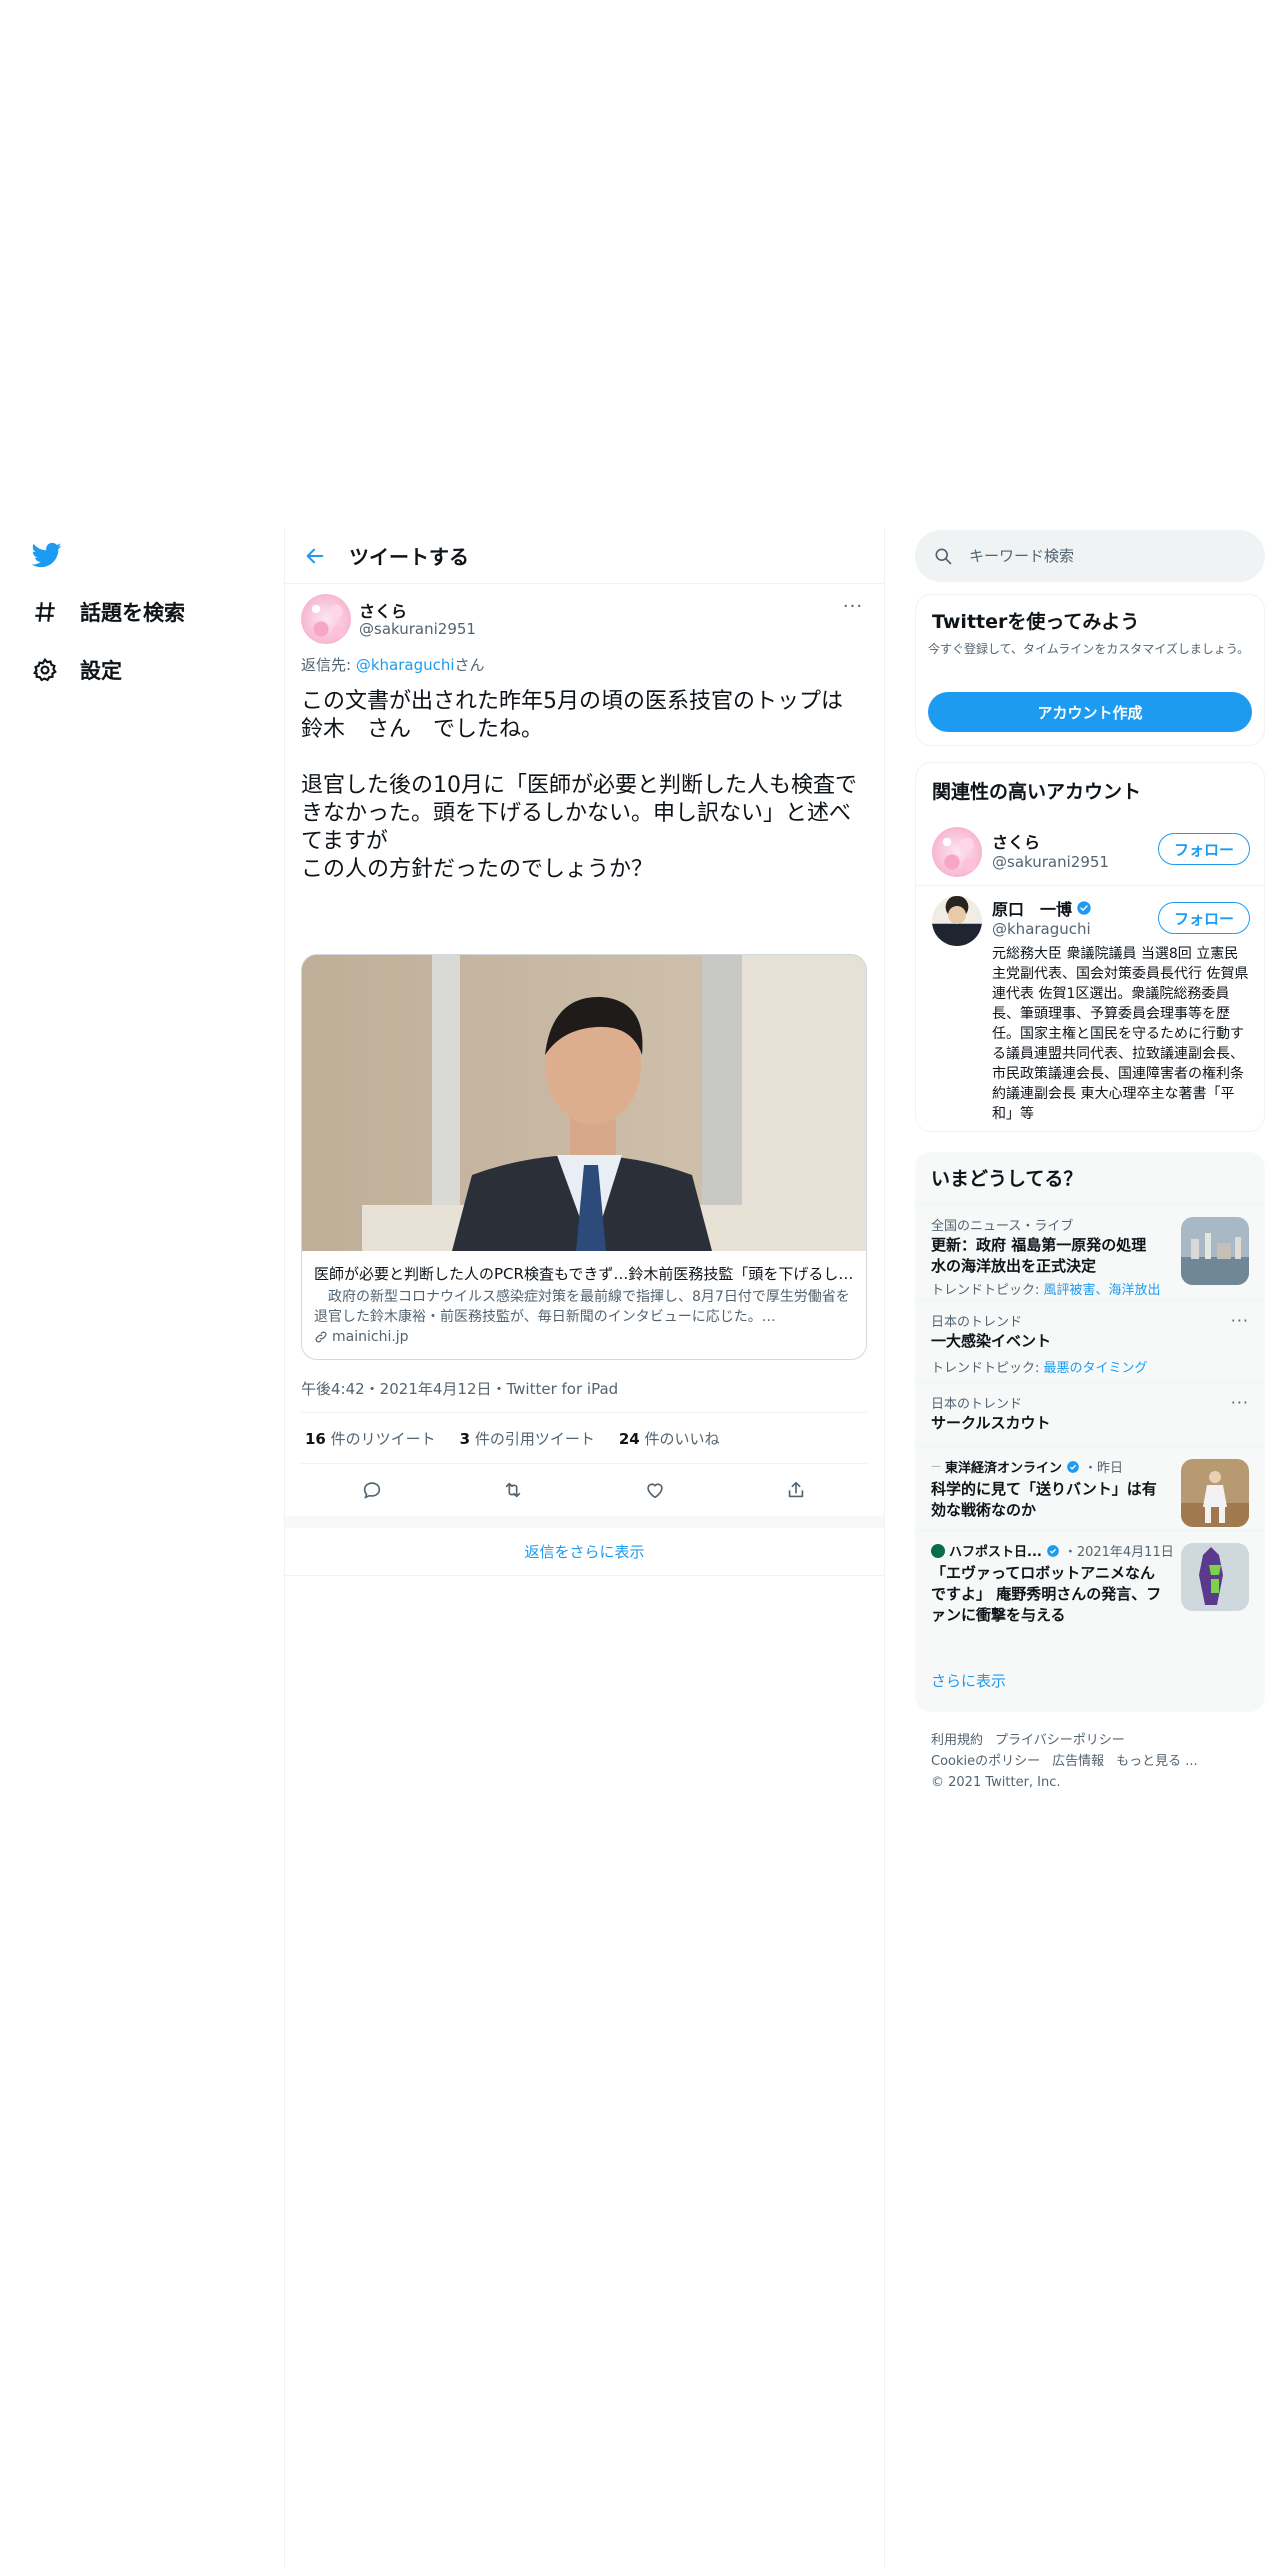 This screenshot has width=1284, height=2568. I want to click on footer-link: 利用規約, so click(957, 1740).